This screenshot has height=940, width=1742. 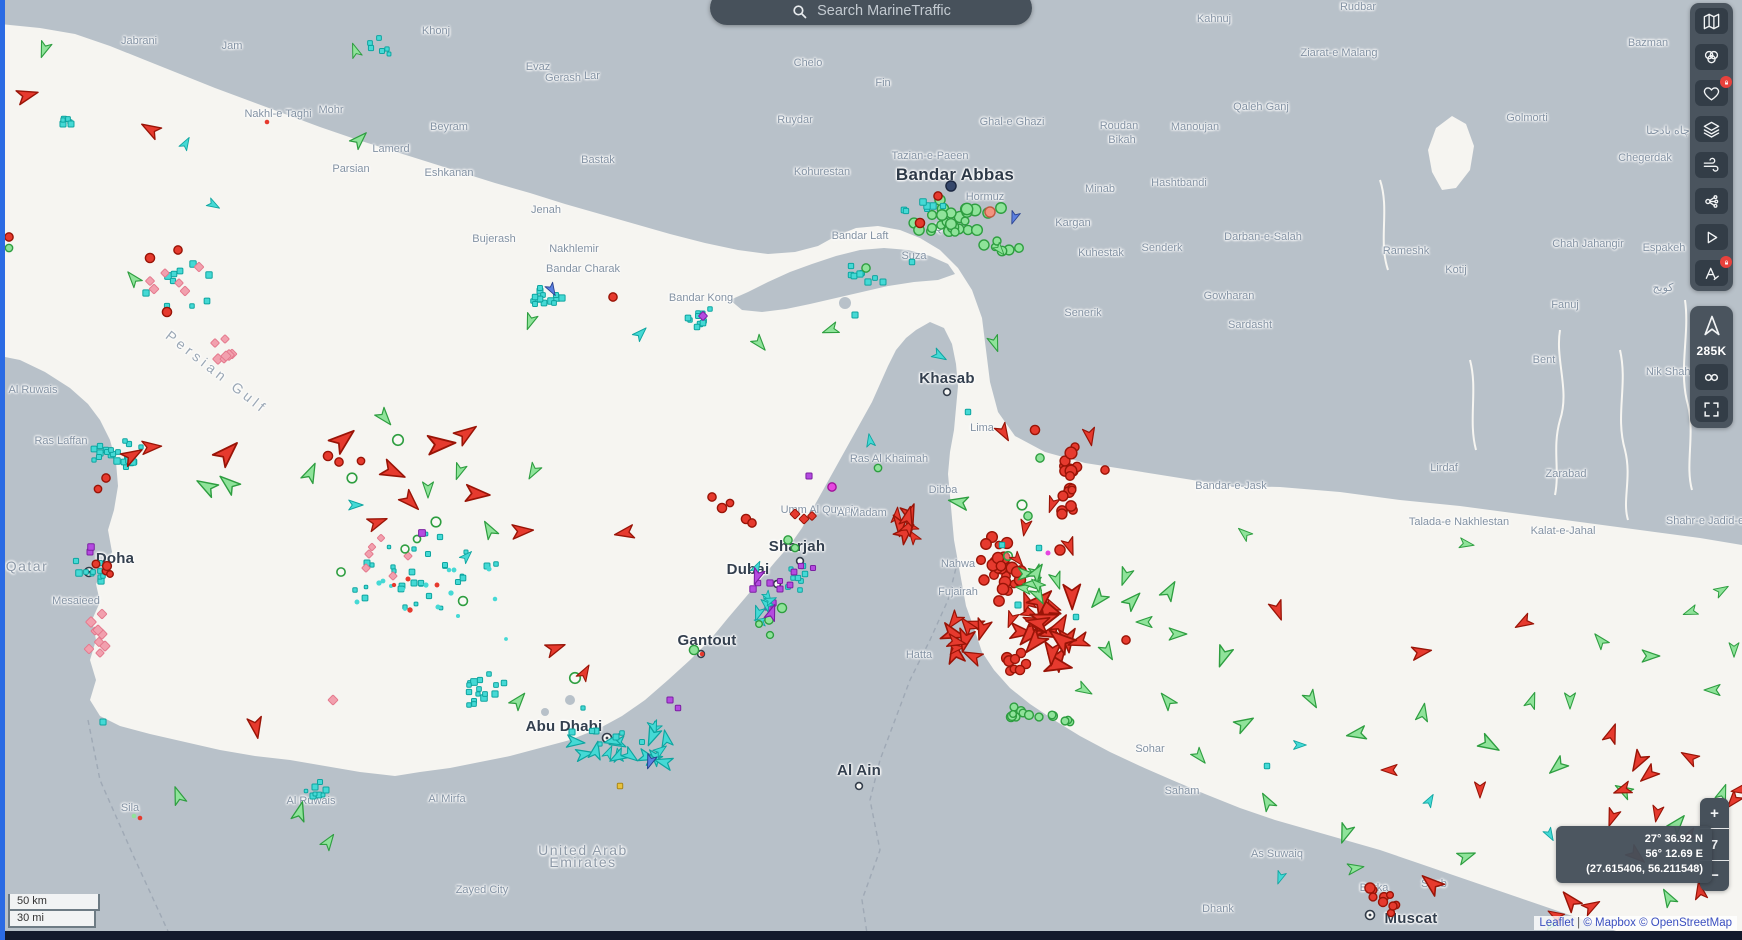 I want to click on toolbar-my-fleets-button, so click(x=1713, y=91).